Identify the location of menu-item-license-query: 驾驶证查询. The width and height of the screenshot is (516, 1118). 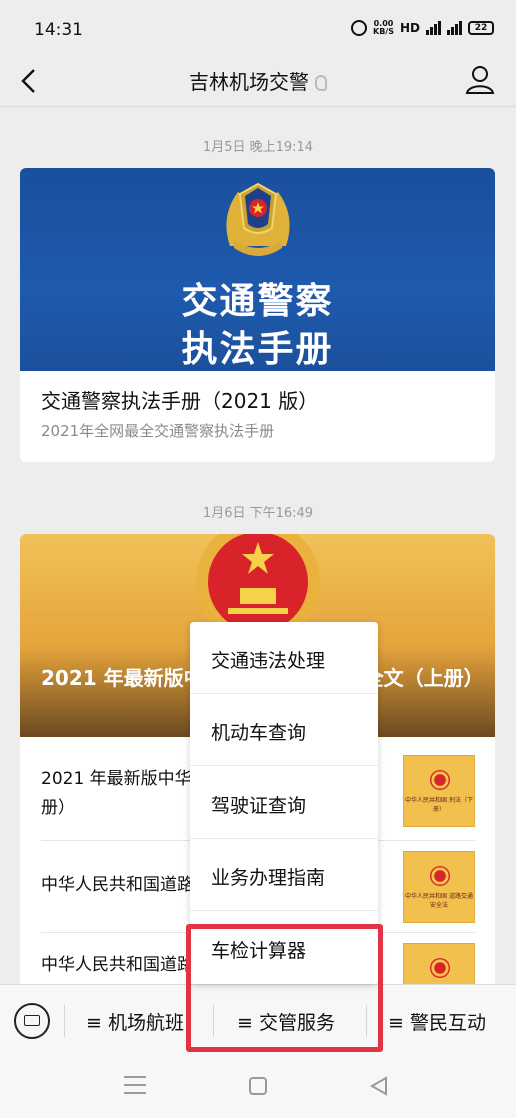
(284, 803).